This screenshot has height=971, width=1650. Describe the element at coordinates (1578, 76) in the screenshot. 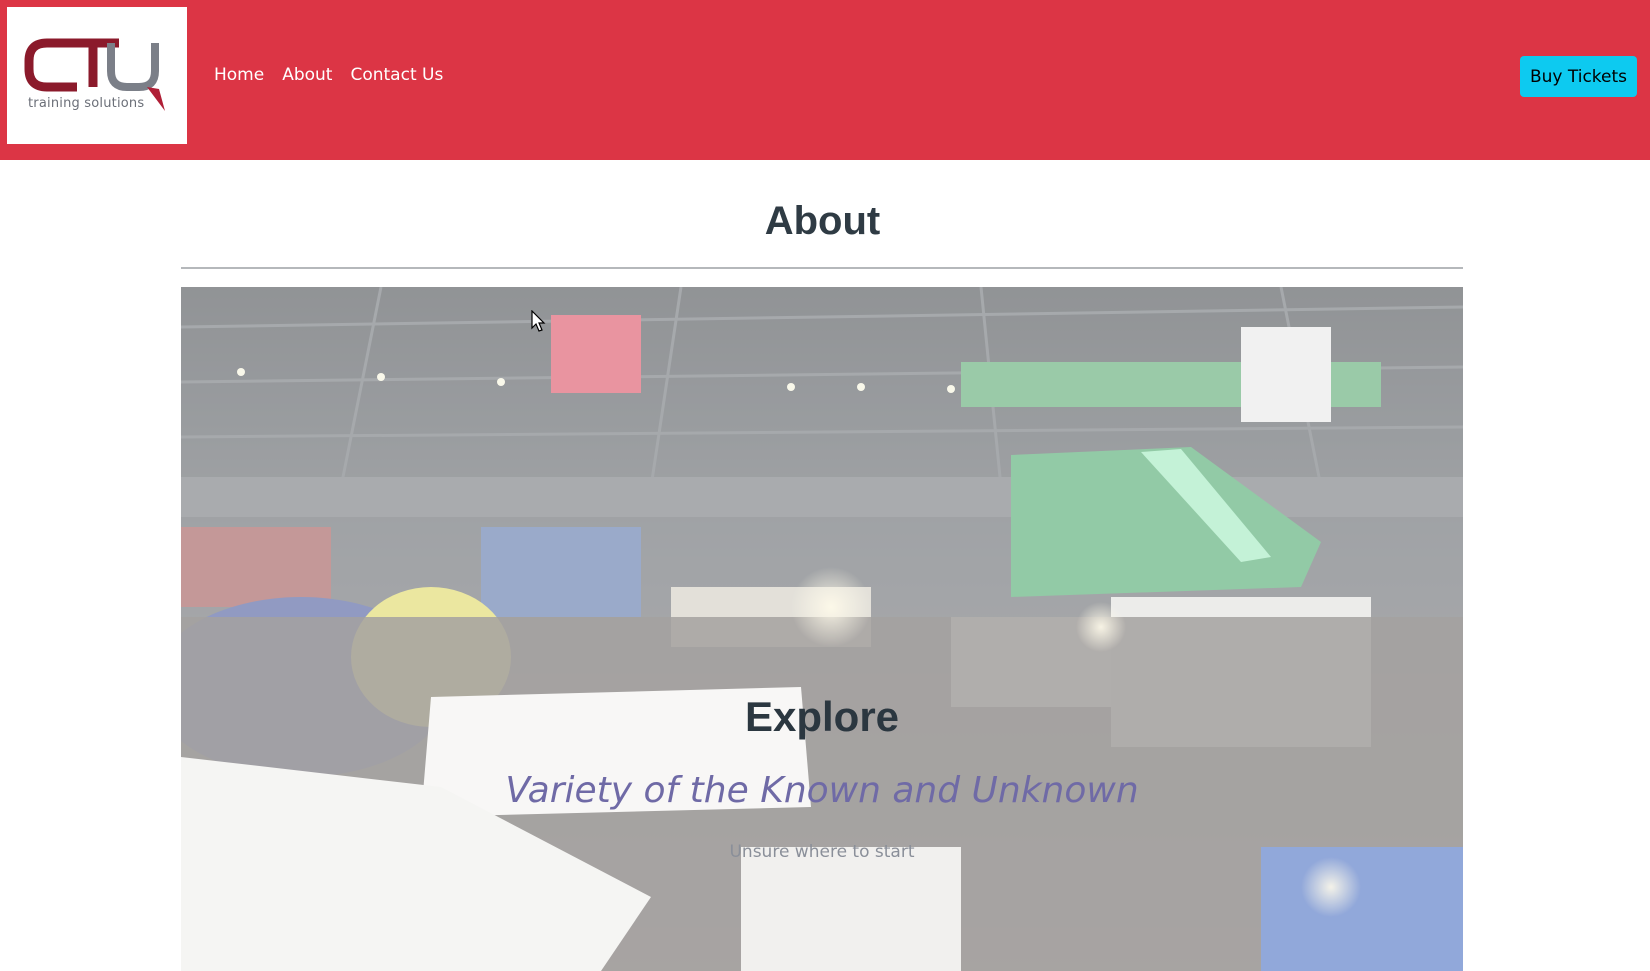

I see `buy-tickets-button: Buy Tickets` at that location.